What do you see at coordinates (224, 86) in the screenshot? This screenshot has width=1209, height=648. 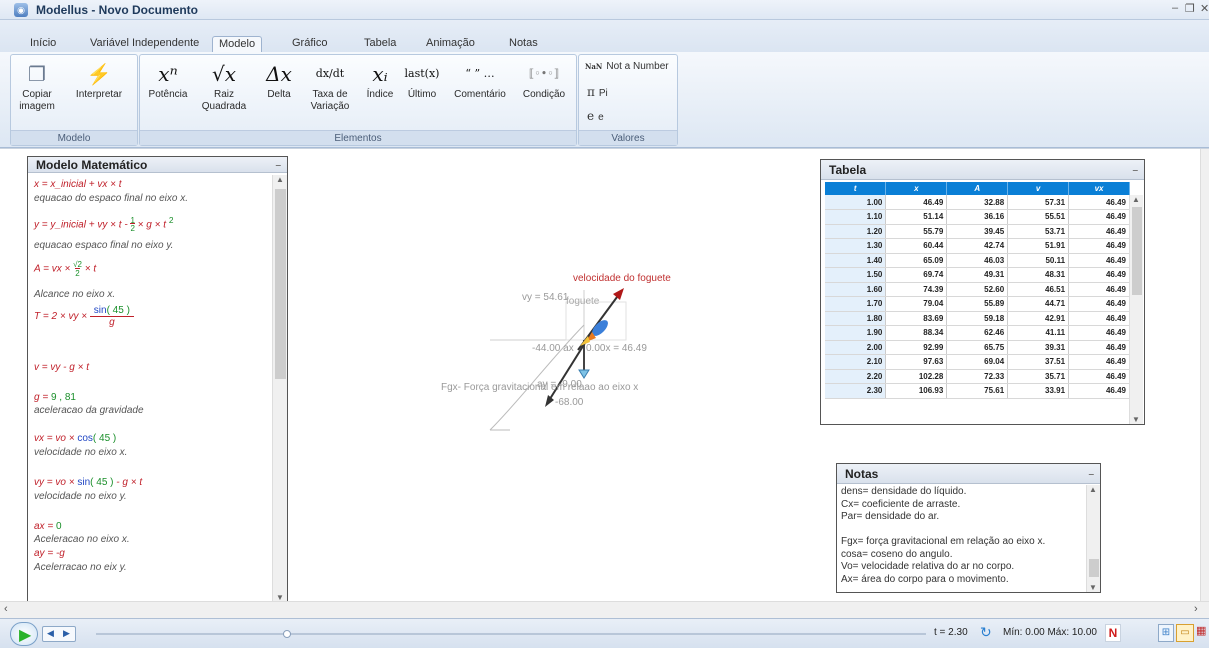 I see `square-root-button: √x Raiz Quadrada` at bounding box center [224, 86].